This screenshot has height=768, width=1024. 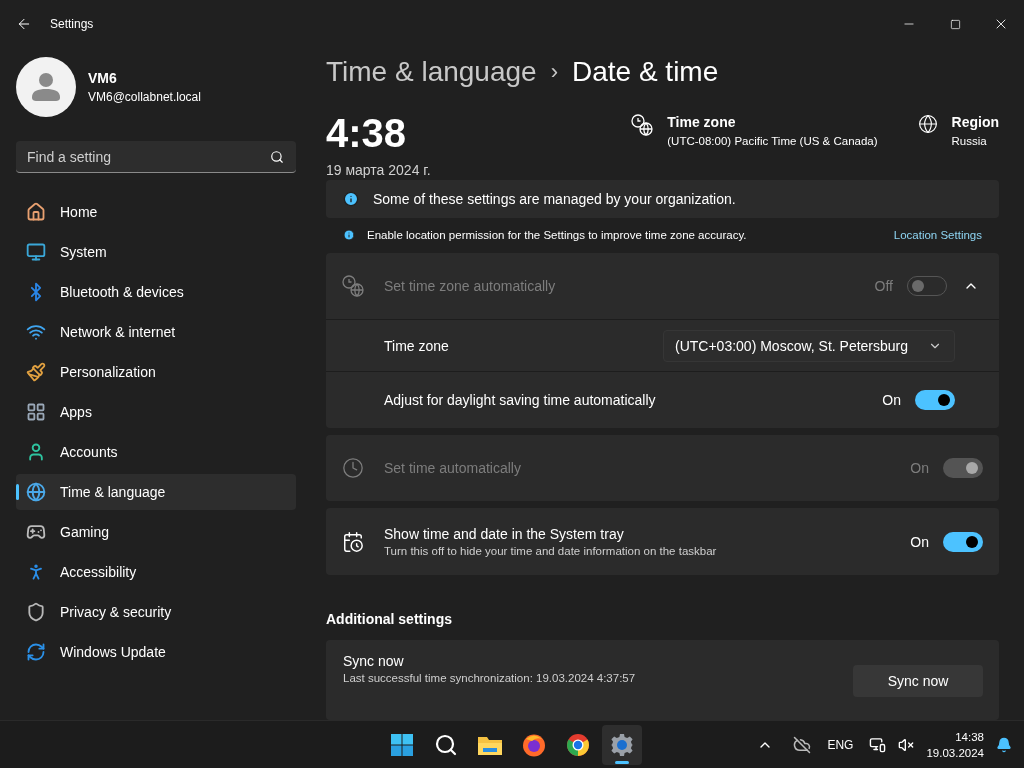 What do you see at coordinates (918, 681) in the screenshot?
I see `sync-now-button: Sync now` at bounding box center [918, 681].